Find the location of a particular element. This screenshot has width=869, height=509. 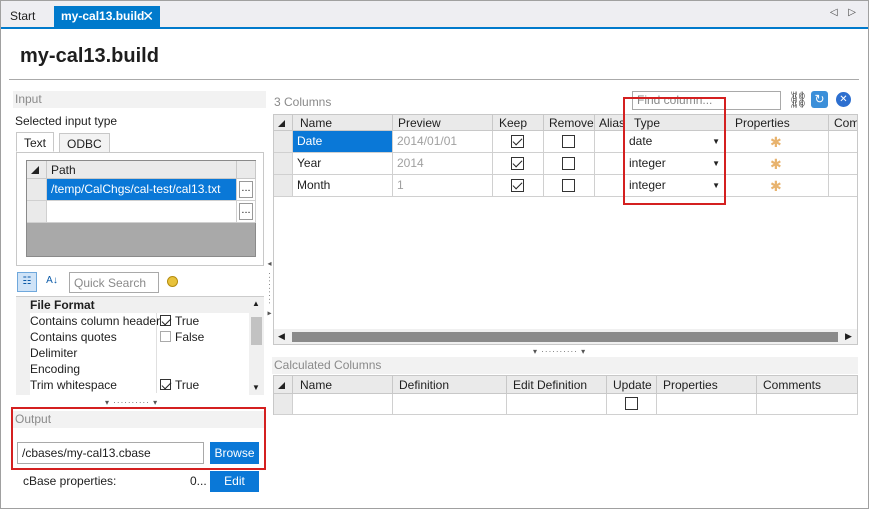

calc-comments-cell is located at coordinates (807, 404).